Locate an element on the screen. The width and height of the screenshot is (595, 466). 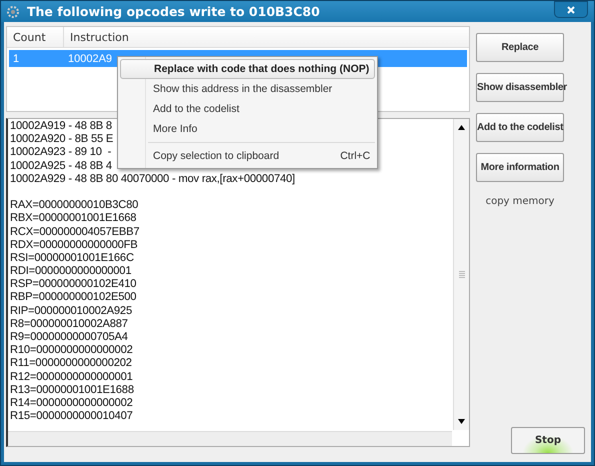
menu-item-label: More Info is located at coordinates (175, 129).